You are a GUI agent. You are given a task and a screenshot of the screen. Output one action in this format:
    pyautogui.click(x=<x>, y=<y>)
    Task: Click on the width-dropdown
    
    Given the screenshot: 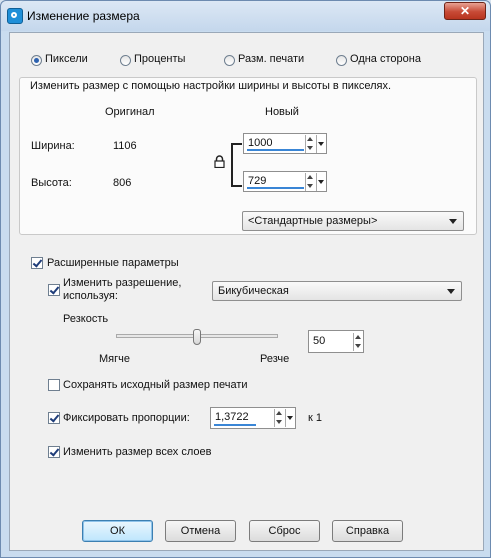 What is the action you would take?
    pyautogui.click(x=320, y=144)
    